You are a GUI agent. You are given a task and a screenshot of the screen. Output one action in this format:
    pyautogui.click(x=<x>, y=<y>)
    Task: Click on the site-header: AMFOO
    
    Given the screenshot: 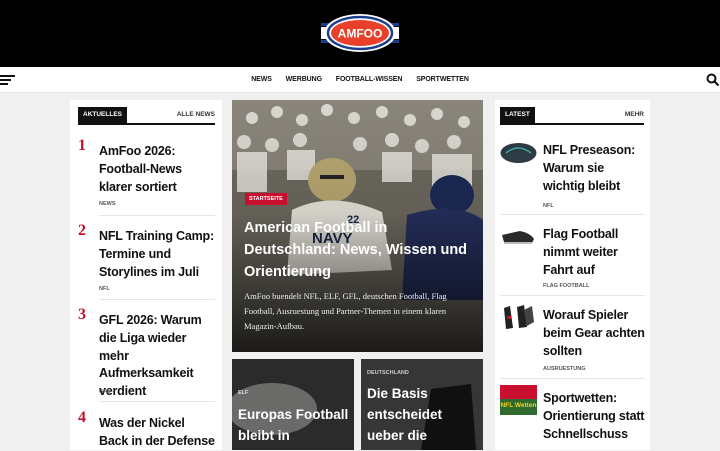 What is the action you would take?
    pyautogui.click(x=360, y=33)
    